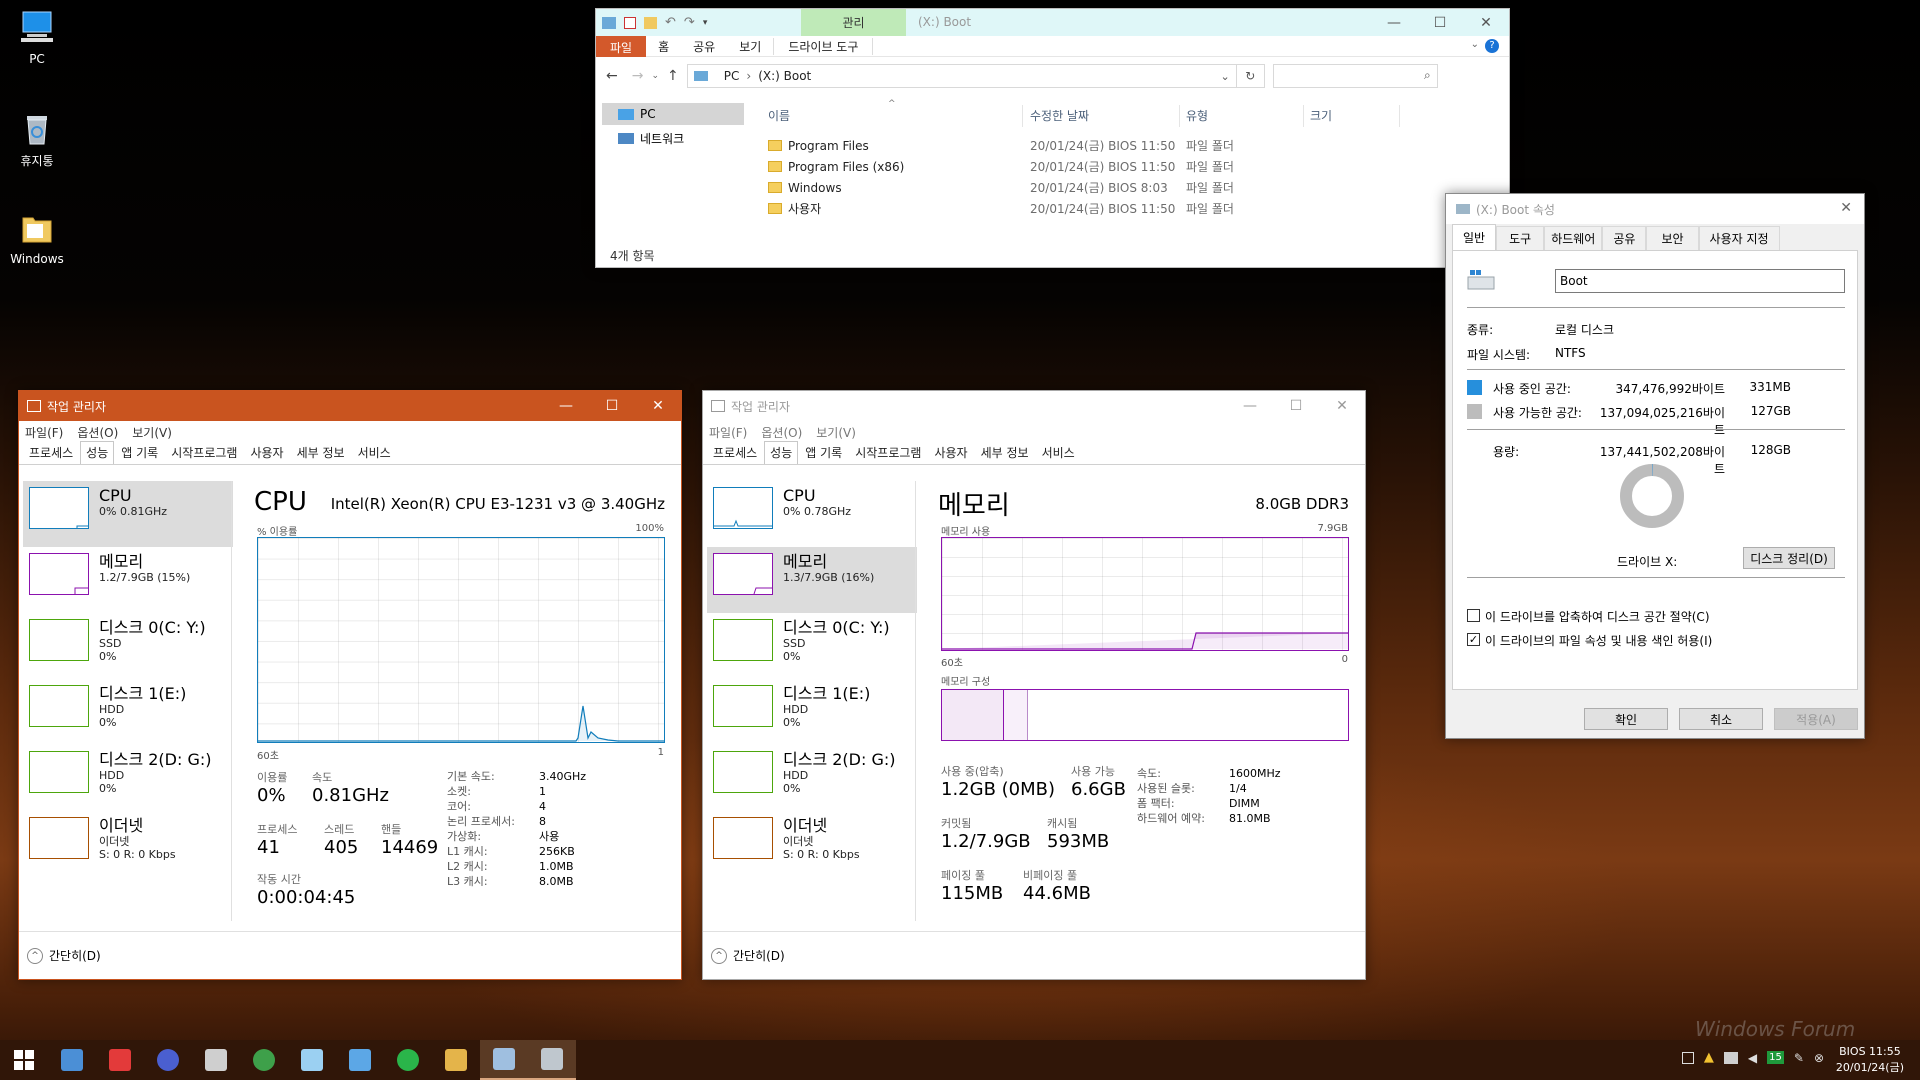 The height and width of the screenshot is (1080, 1920). I want to click on address-bar: PC › (X:) Boot ⌄, so click(961, 76).